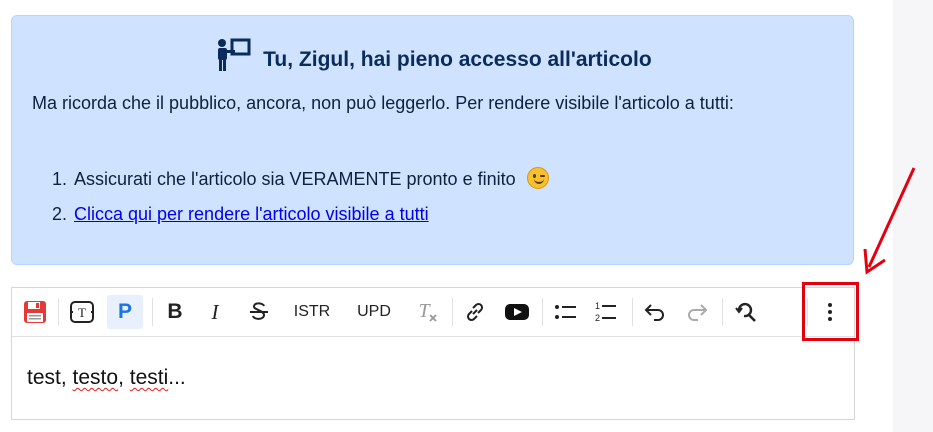 This screenshot has width=933, height=432. I want to click on link-button, so click(475, 312).